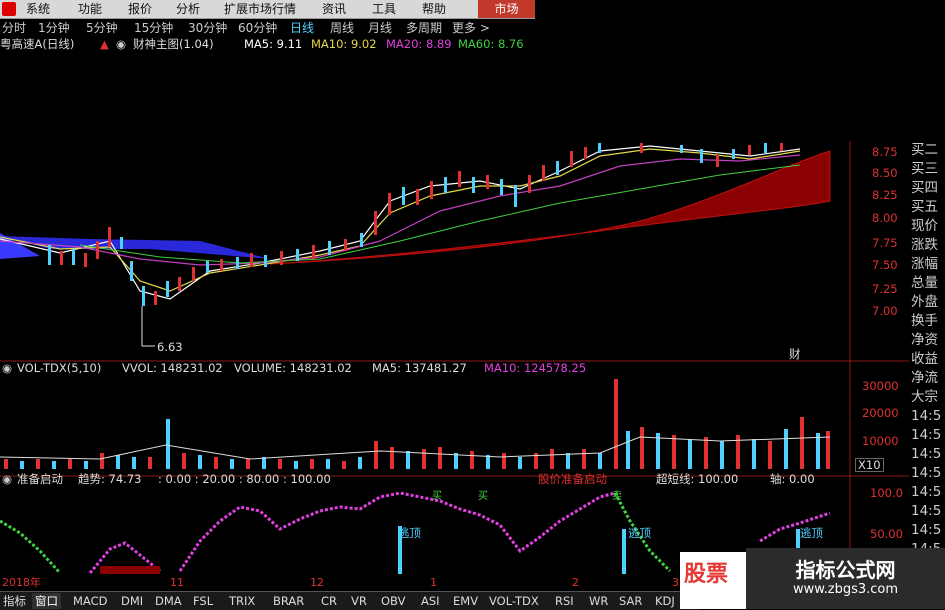 The image size is (945, 610). I want to click on period-multi: 多周期, so click(424, 28).